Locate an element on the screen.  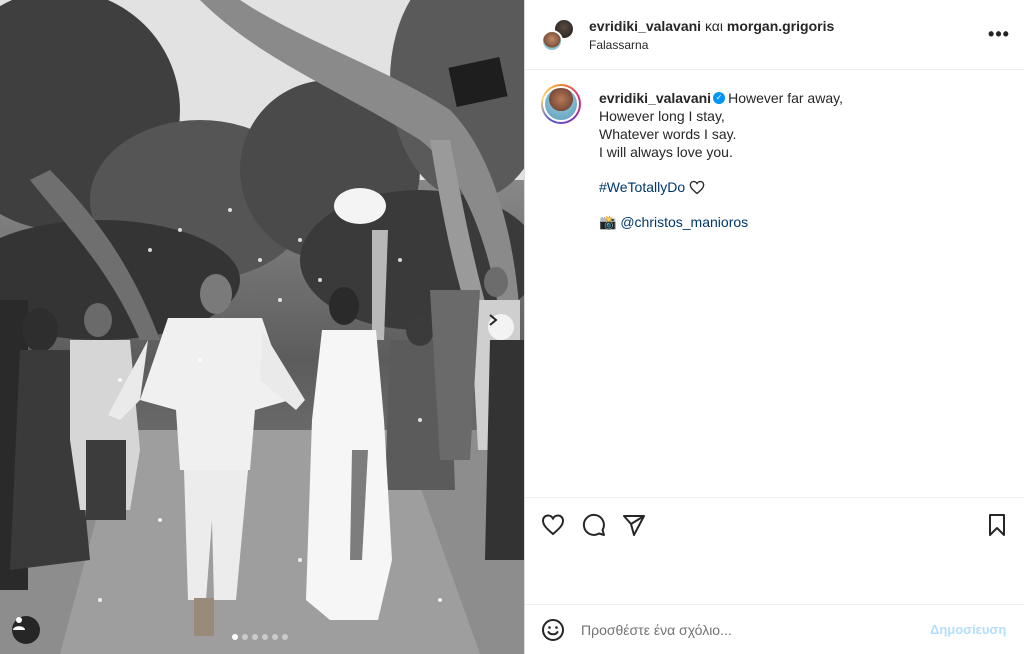
like-button is located at coordinates (553, 525).